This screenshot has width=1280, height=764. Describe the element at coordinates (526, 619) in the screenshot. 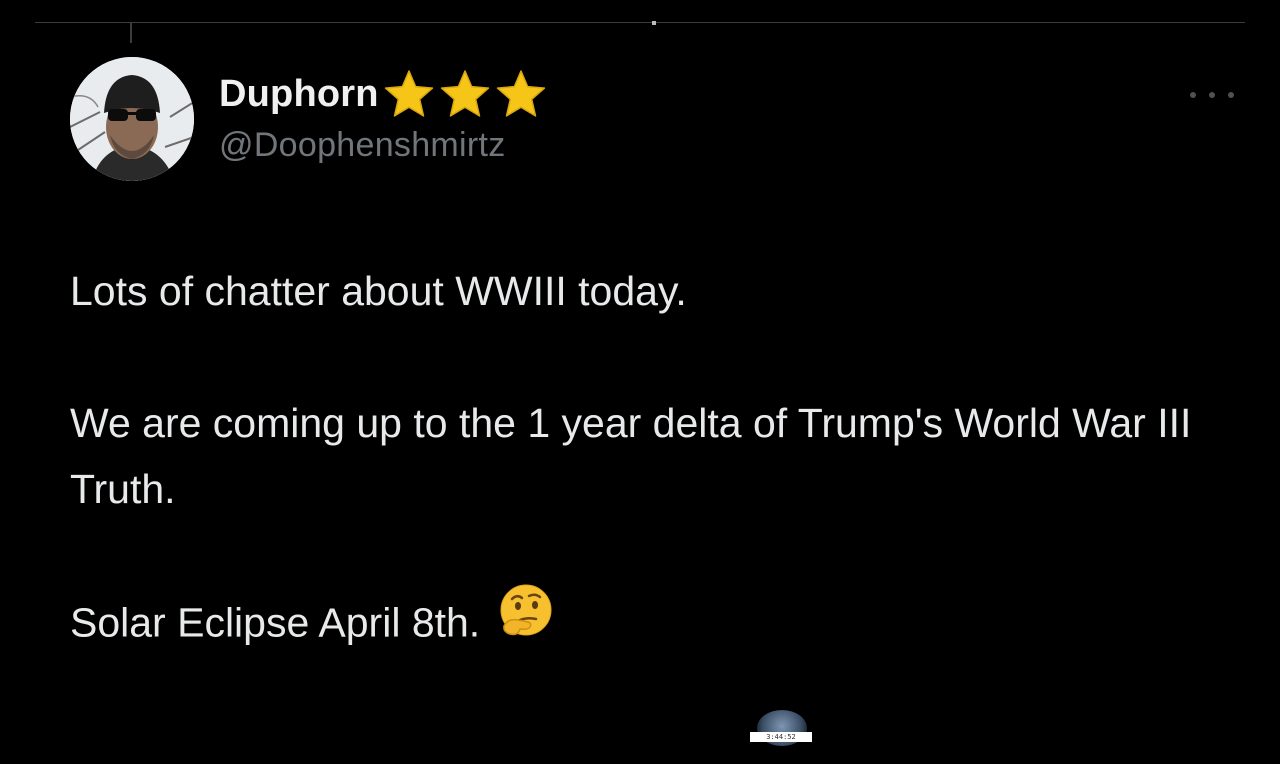

I see `thinking-face-icon` at that location.